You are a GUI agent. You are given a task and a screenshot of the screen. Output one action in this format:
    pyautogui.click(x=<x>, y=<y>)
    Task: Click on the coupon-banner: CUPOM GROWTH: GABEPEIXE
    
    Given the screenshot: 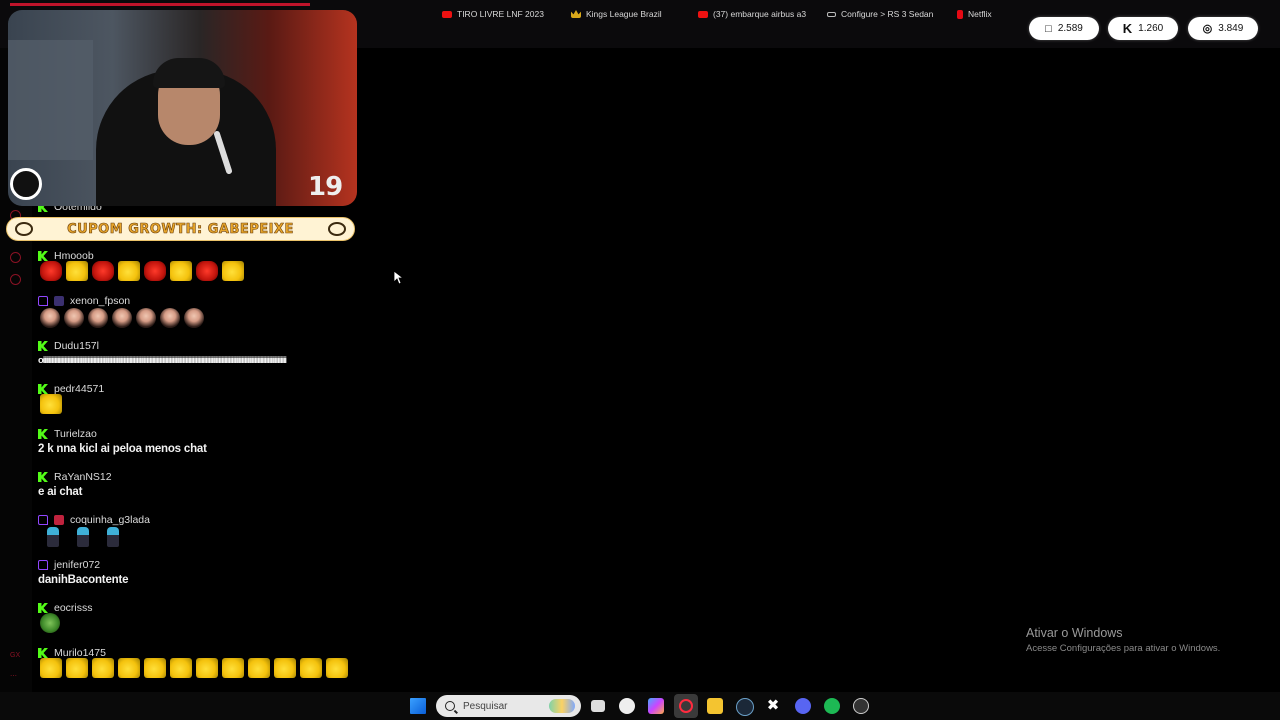 What is the action you would take?
    pyautogui.click(x=180, y=229)
    